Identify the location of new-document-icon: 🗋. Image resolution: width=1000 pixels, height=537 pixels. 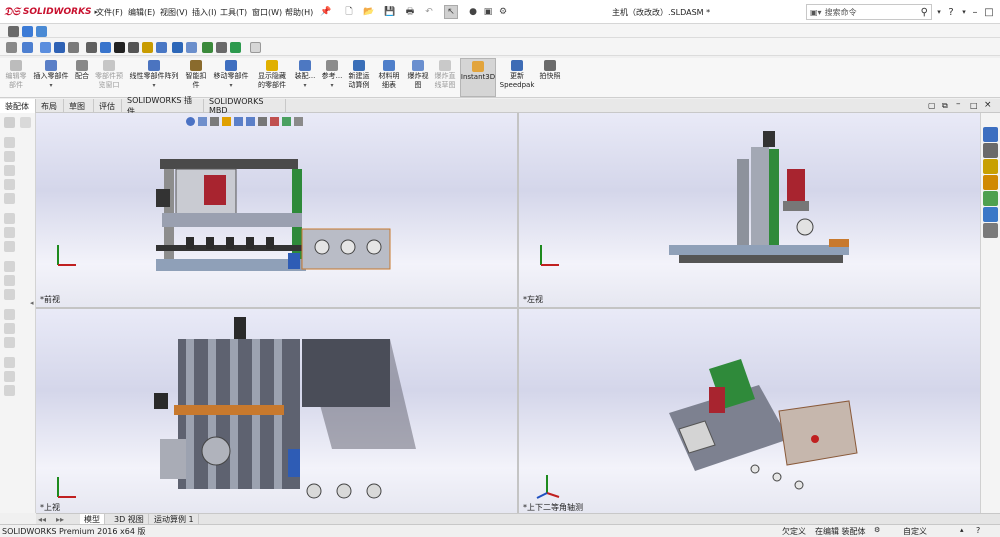
(349, 12).